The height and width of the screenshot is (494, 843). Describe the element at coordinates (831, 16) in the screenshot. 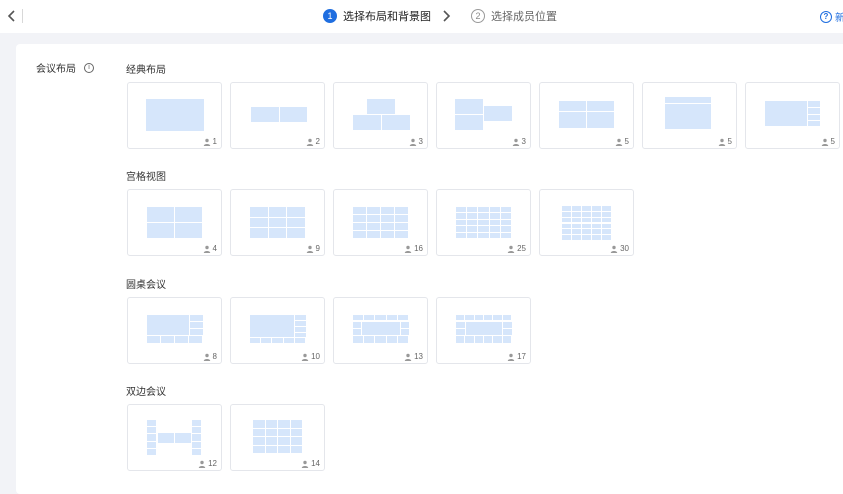

I see `help-link: ? 新` at that location.